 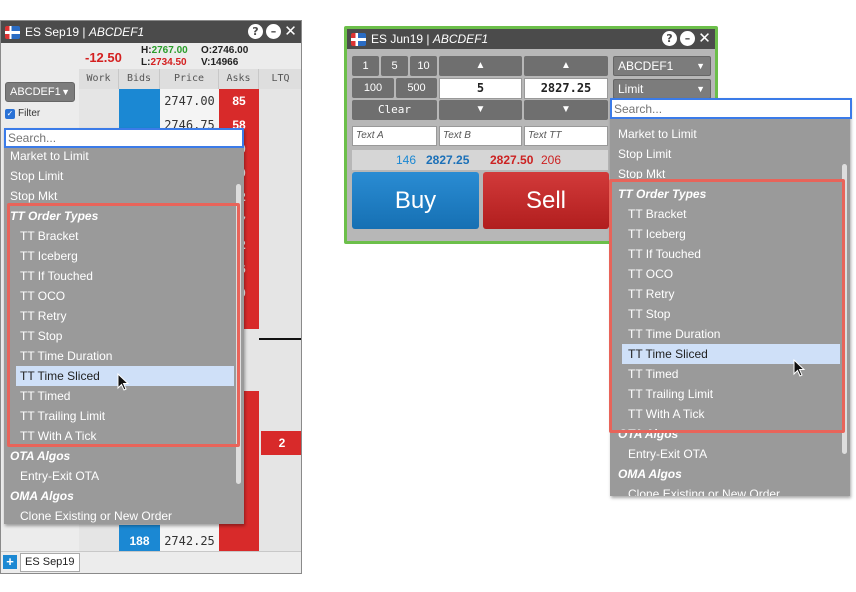 What do you see at coordinates (151, 562) in the screenshot?
I see `bottom-tab-bar: + ES Sep19` at bounding box center [151, 562].